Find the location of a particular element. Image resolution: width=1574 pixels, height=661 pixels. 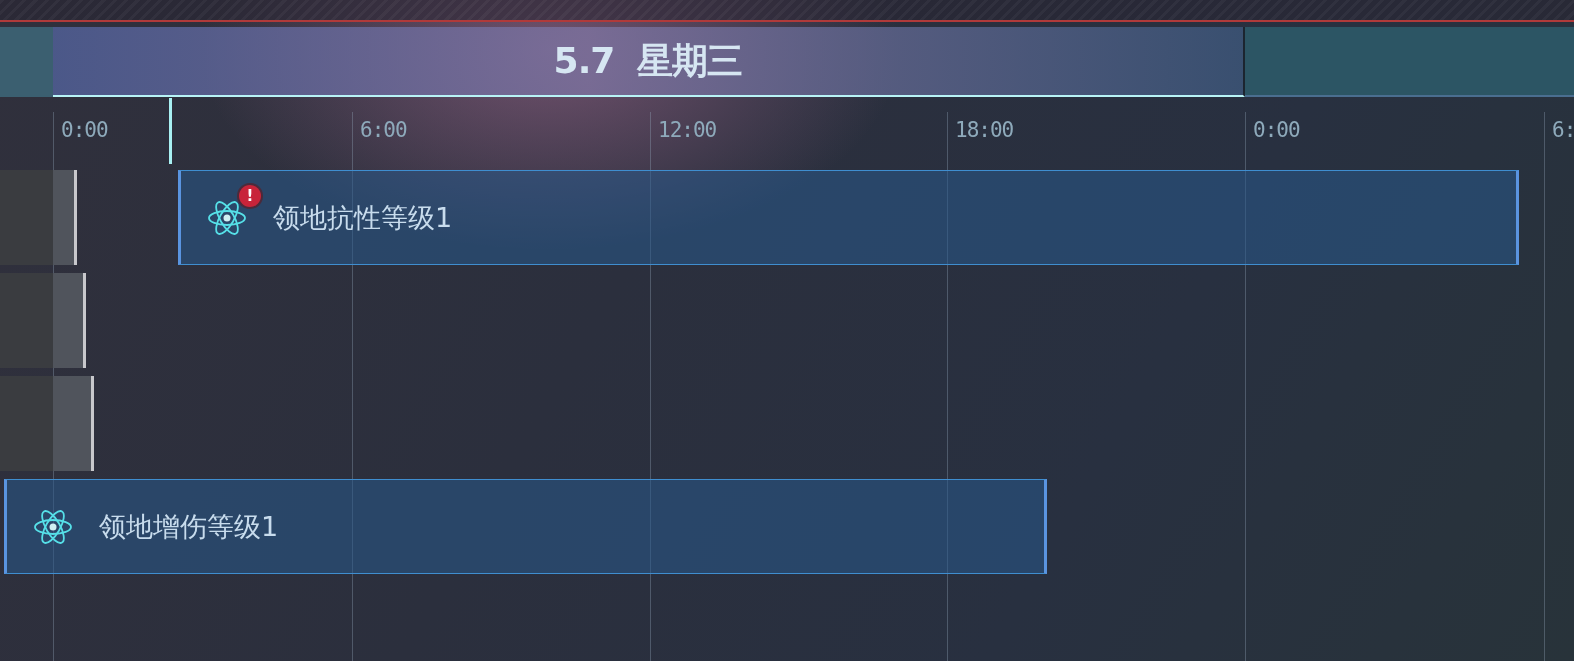

event-bar: ! 领地抗性等级1 is located at coordinates (848, 217).